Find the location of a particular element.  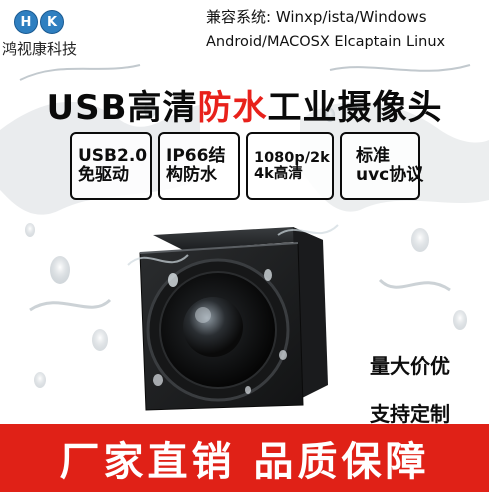

feature-box-resolution: 1080p/2k 4k高清 is located at coordinates (290, 166).